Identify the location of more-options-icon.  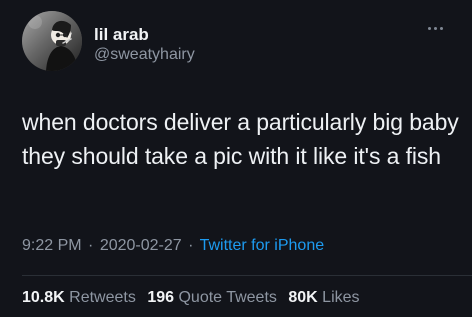
(435, 28).